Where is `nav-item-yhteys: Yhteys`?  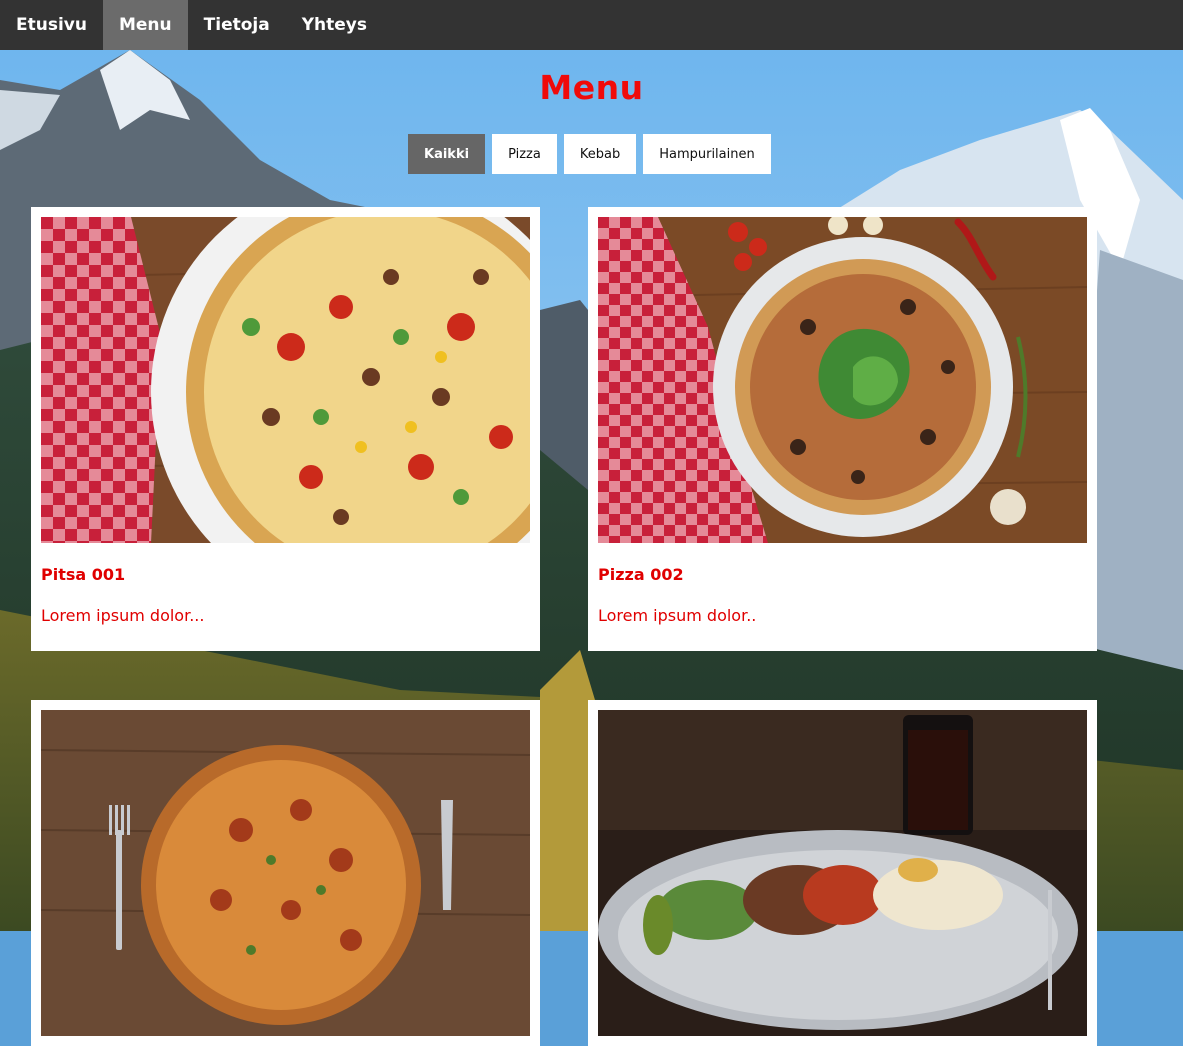
nav-item-yhteys: Yhteys is located at coordinates (334, 25).